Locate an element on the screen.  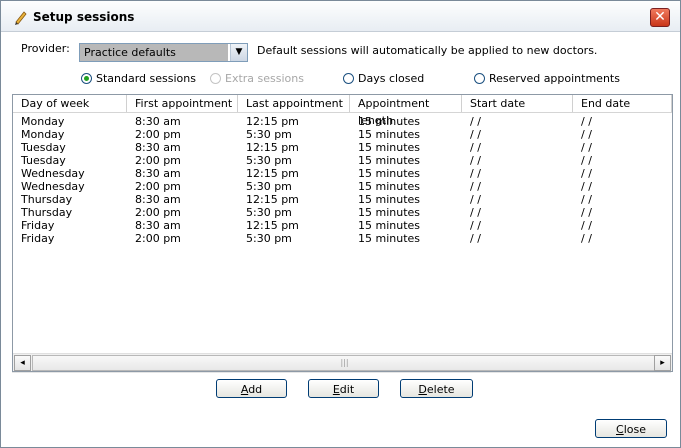
add-button: Add is located at coordinates (251, 388).